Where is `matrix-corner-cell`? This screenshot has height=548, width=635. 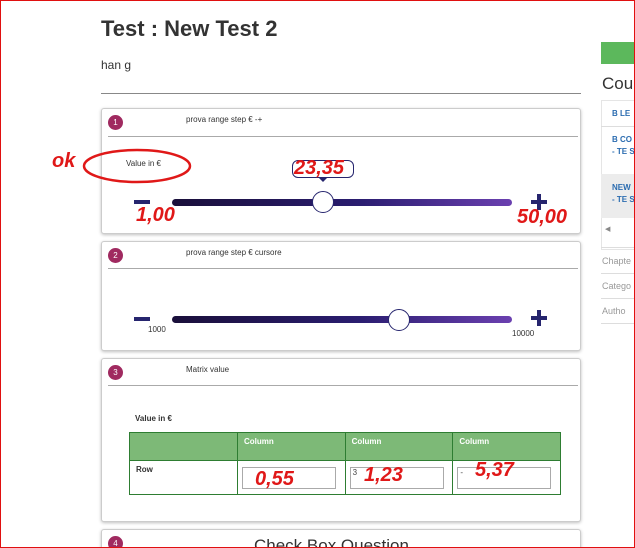
matrix-corner-cell is located at coordinates (183, 446).